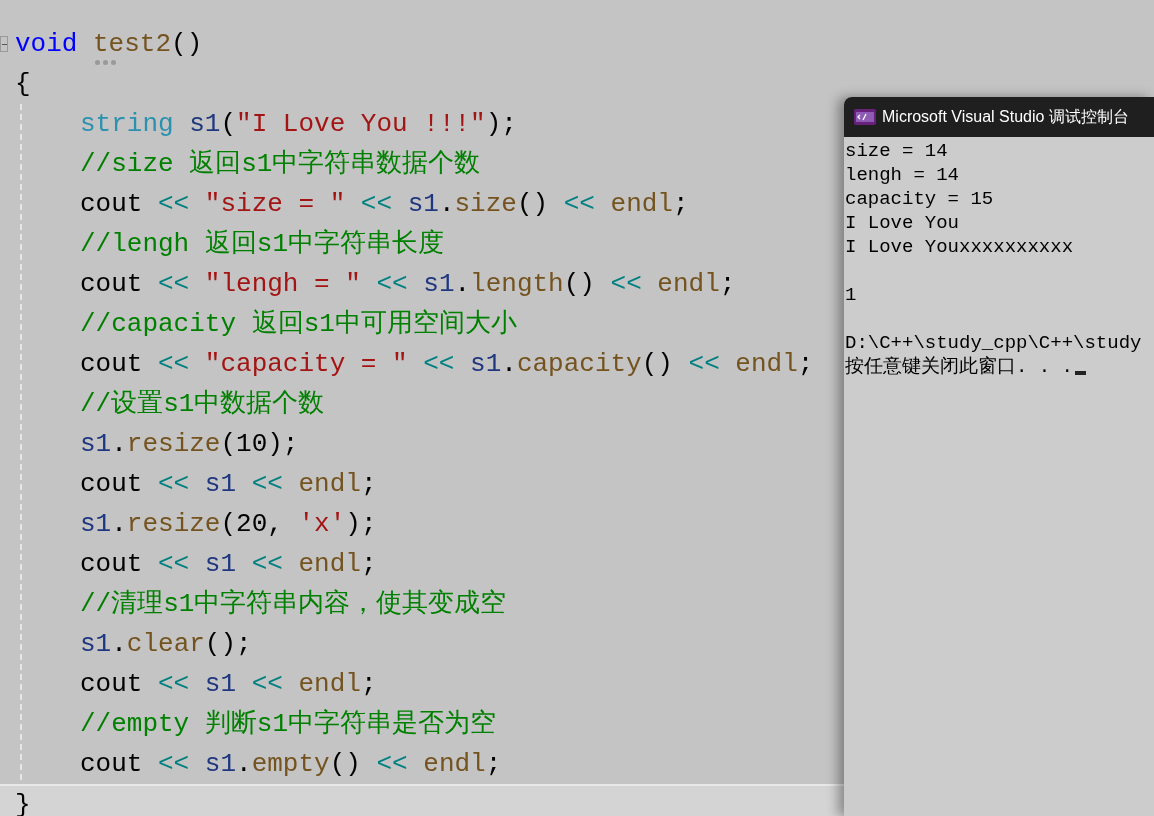  Describe the element at coordinates (109, 44) in the screenshot. I see `code-line: void test2()` at that location.